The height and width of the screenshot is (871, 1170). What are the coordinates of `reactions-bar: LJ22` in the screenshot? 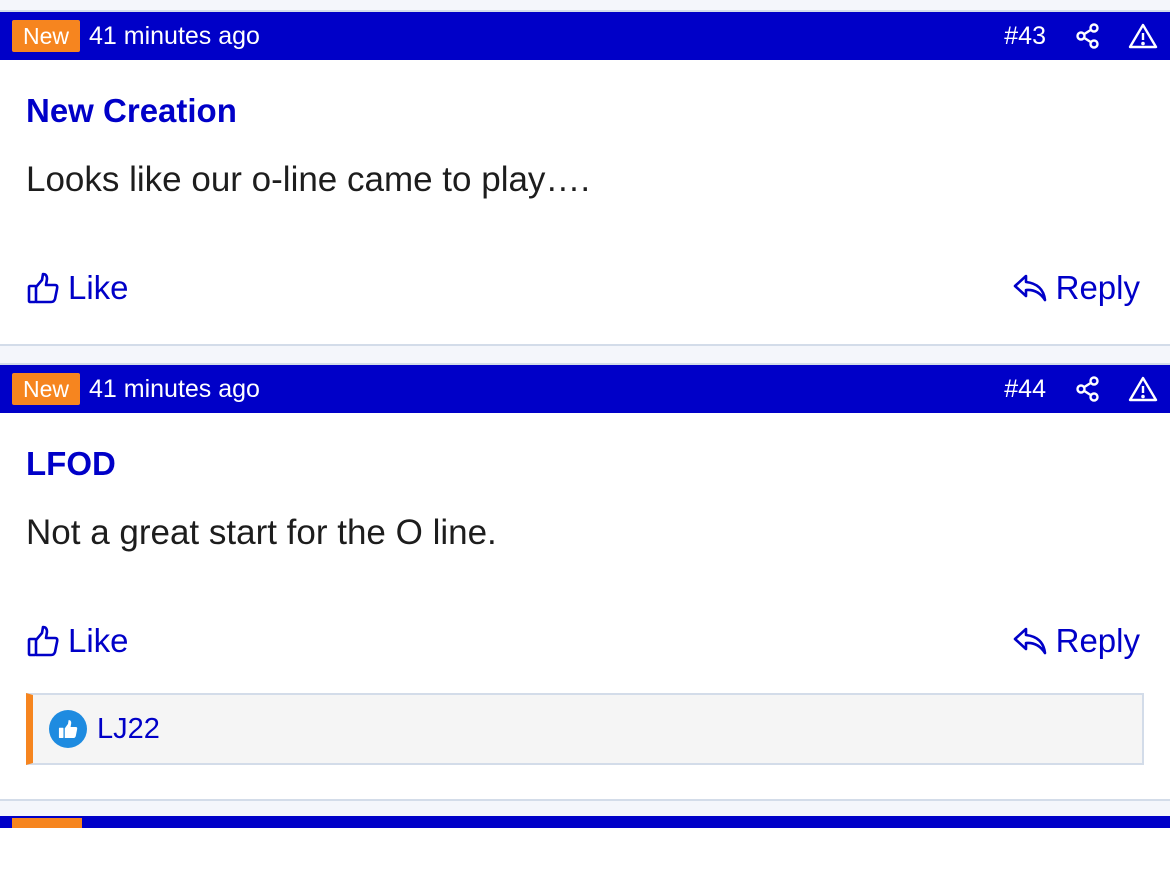 It's located at (585, 729).